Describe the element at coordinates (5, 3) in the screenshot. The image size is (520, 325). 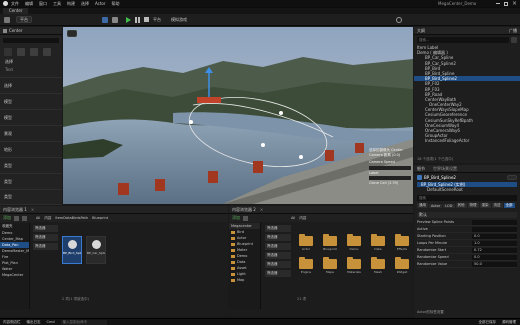
I see `unreal-logo-icon` at that location.